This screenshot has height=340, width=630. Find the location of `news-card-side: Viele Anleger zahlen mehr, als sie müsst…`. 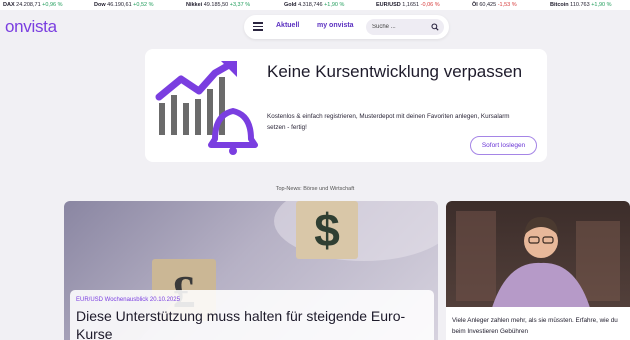

news-card-side: Viele Anleger zahlen mehr, als sie müsst… is located at coordinates (538, 270).